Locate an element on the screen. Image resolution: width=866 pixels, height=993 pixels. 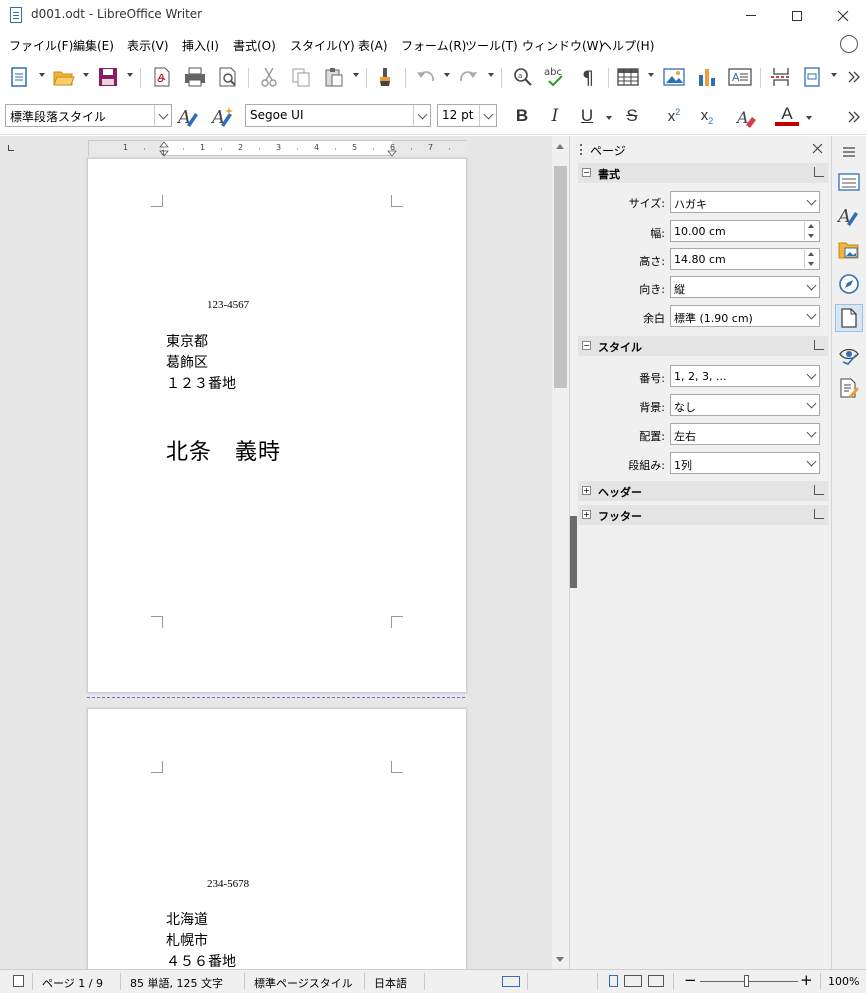
maximize-button is located at coordinates (797, 15).